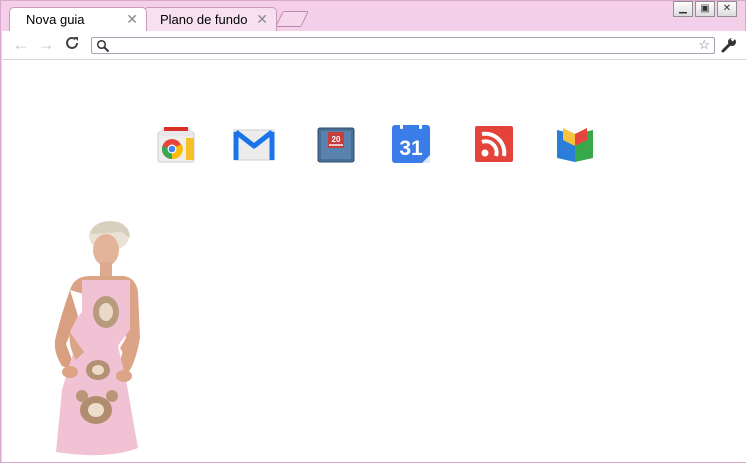 The image size is (746, 463). Describe the element at coordinates (373, 16) in the screenshot. I see `tab-strip: Nova guia ✕ Plano de fundo ✕ ▁ ▣ ✕` at that location.